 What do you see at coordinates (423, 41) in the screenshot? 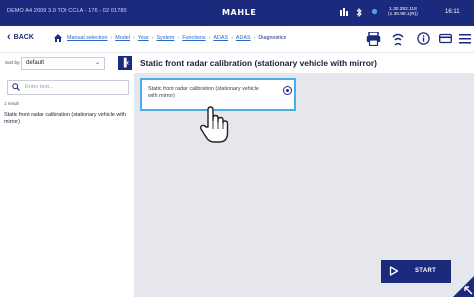
I see `info-icon` at bounding box center [423, 41].